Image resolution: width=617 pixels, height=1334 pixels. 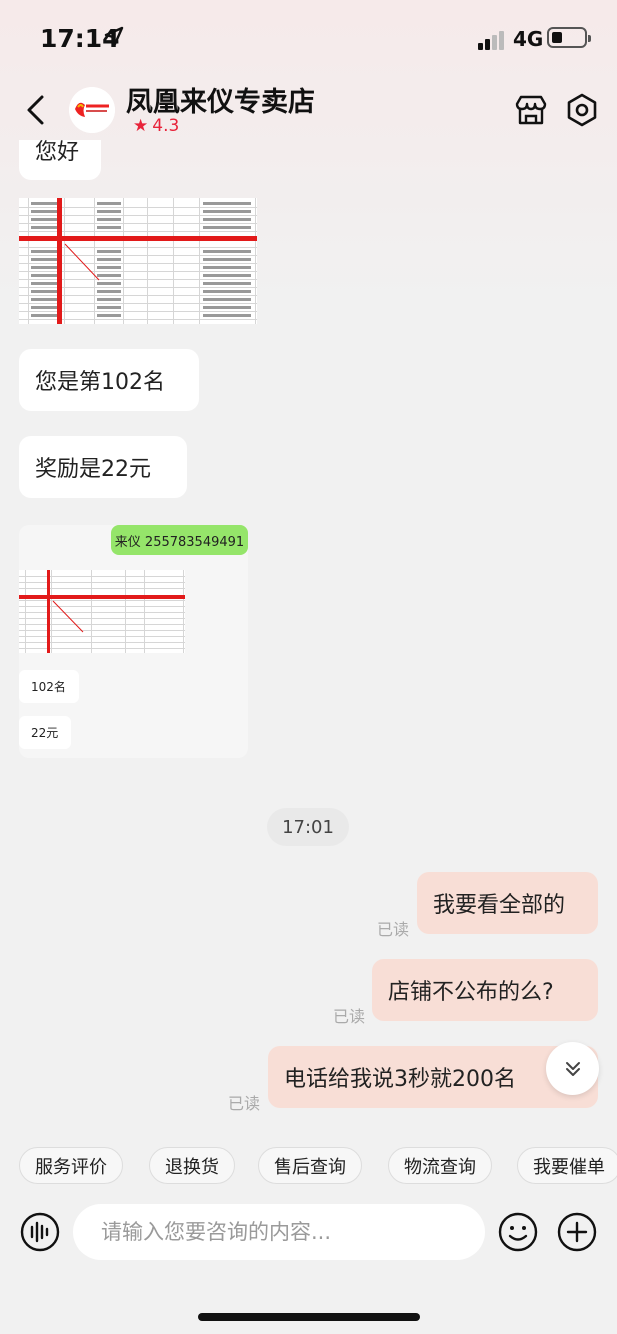 I want to click on card-message-text: 102名, so click(x=48, y=687).